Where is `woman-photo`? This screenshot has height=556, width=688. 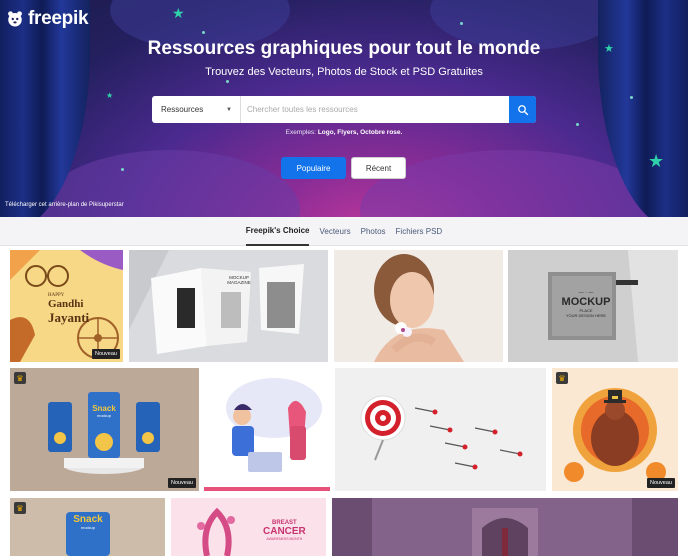
woman-photo is located at coordinates (418, 306).